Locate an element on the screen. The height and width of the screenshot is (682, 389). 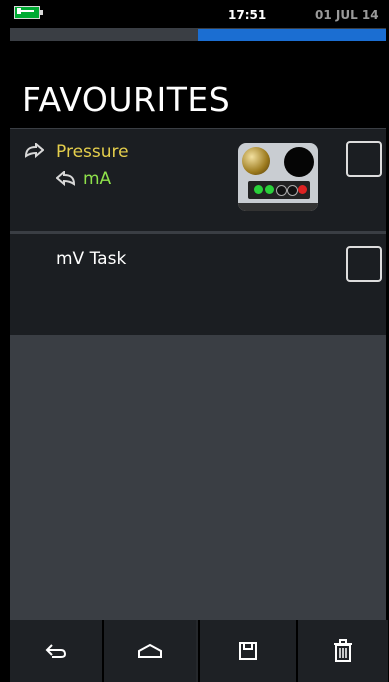
status-date: 01 JUL 14 is located at coordinates (347, 15).